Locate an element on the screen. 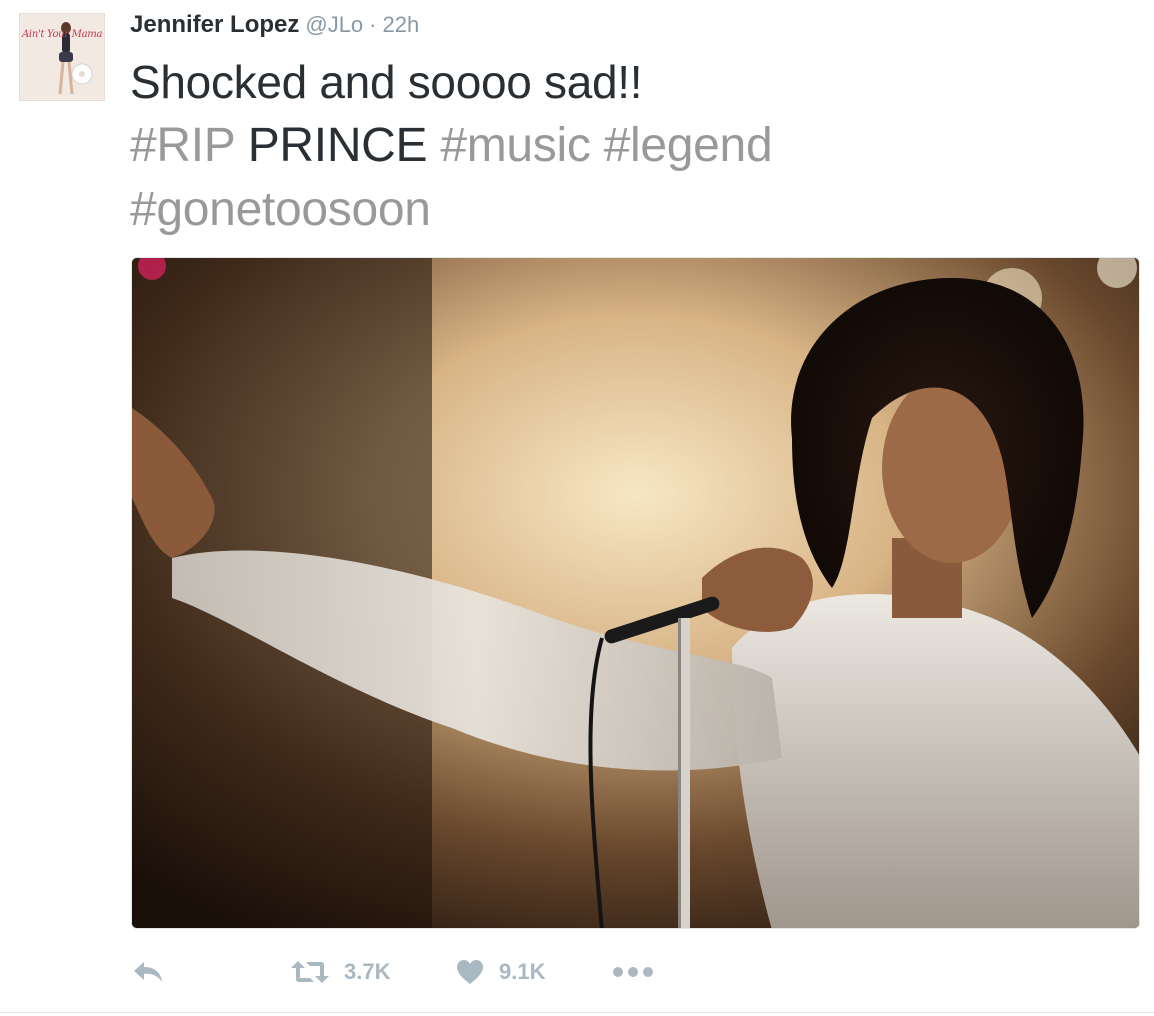 This screenshot has height=1016, width=1154. hashtag-link: #music is located at coordinates (515, 145).